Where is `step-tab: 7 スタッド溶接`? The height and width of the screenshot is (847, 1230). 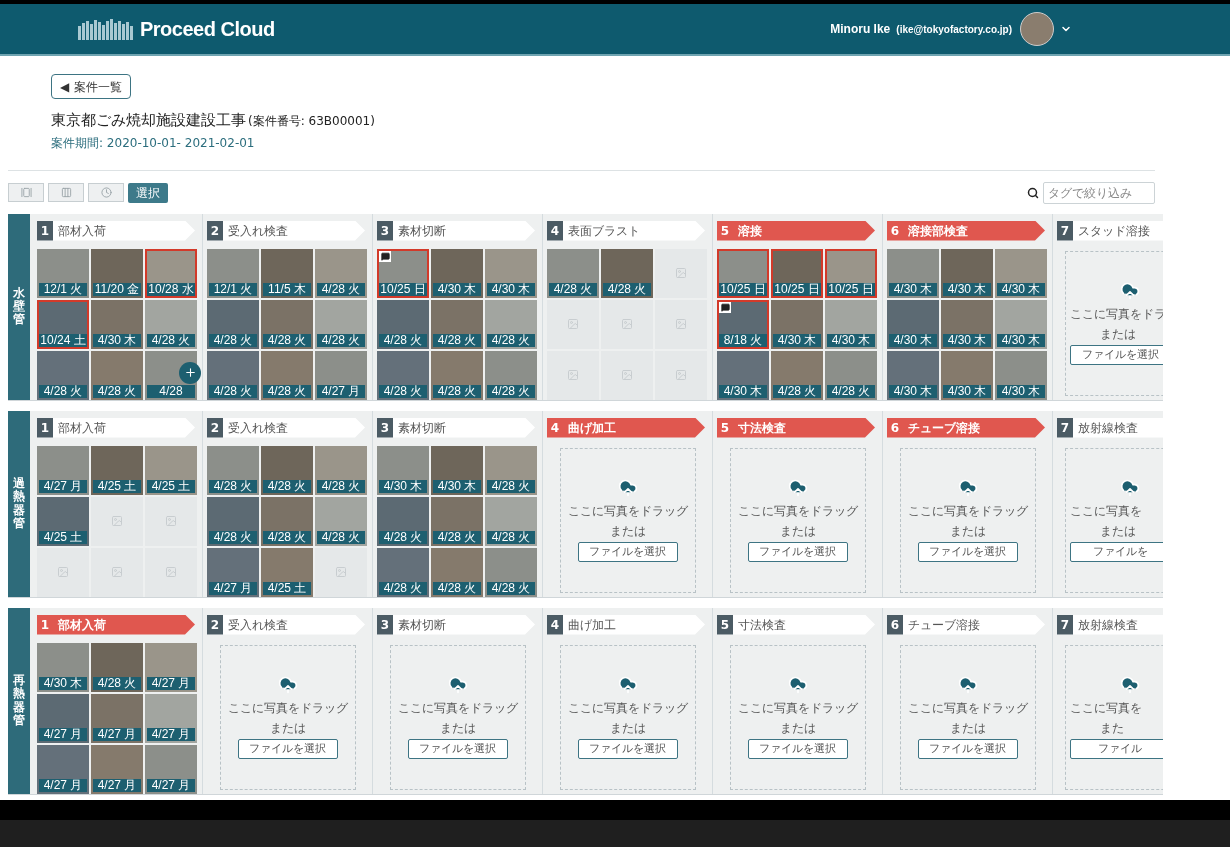 step-tab: 7 スタッド溶接 is located at coordinates (1110, 230).